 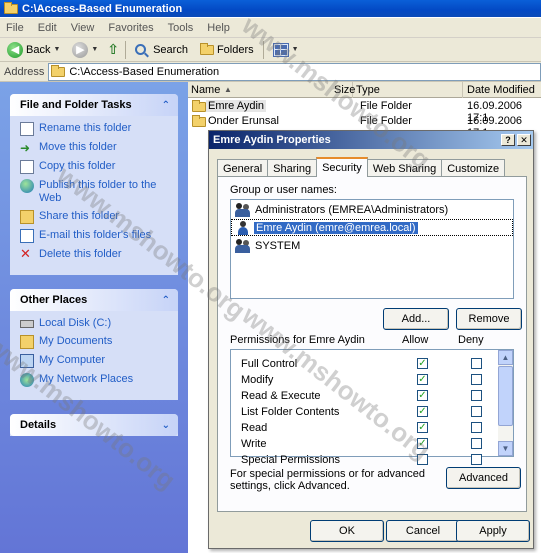 What do you see at coordinates (95, 167) in the screenshot?
I see `task-copy: Copy this folder` at bounding box center [95, 167].